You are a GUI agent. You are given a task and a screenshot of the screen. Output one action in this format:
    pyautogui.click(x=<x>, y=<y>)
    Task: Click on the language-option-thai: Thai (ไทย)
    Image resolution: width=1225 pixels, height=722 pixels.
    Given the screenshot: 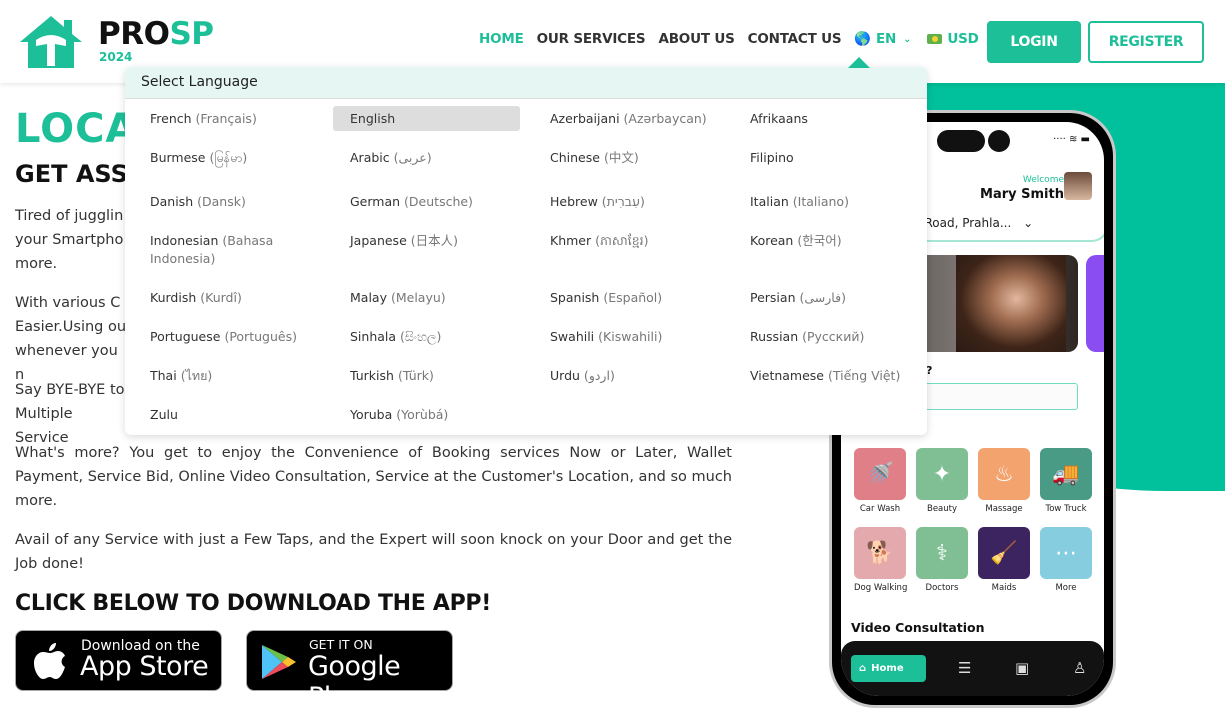 What is the action you would take?
    pyautogui.click(x=245, y=376)
    